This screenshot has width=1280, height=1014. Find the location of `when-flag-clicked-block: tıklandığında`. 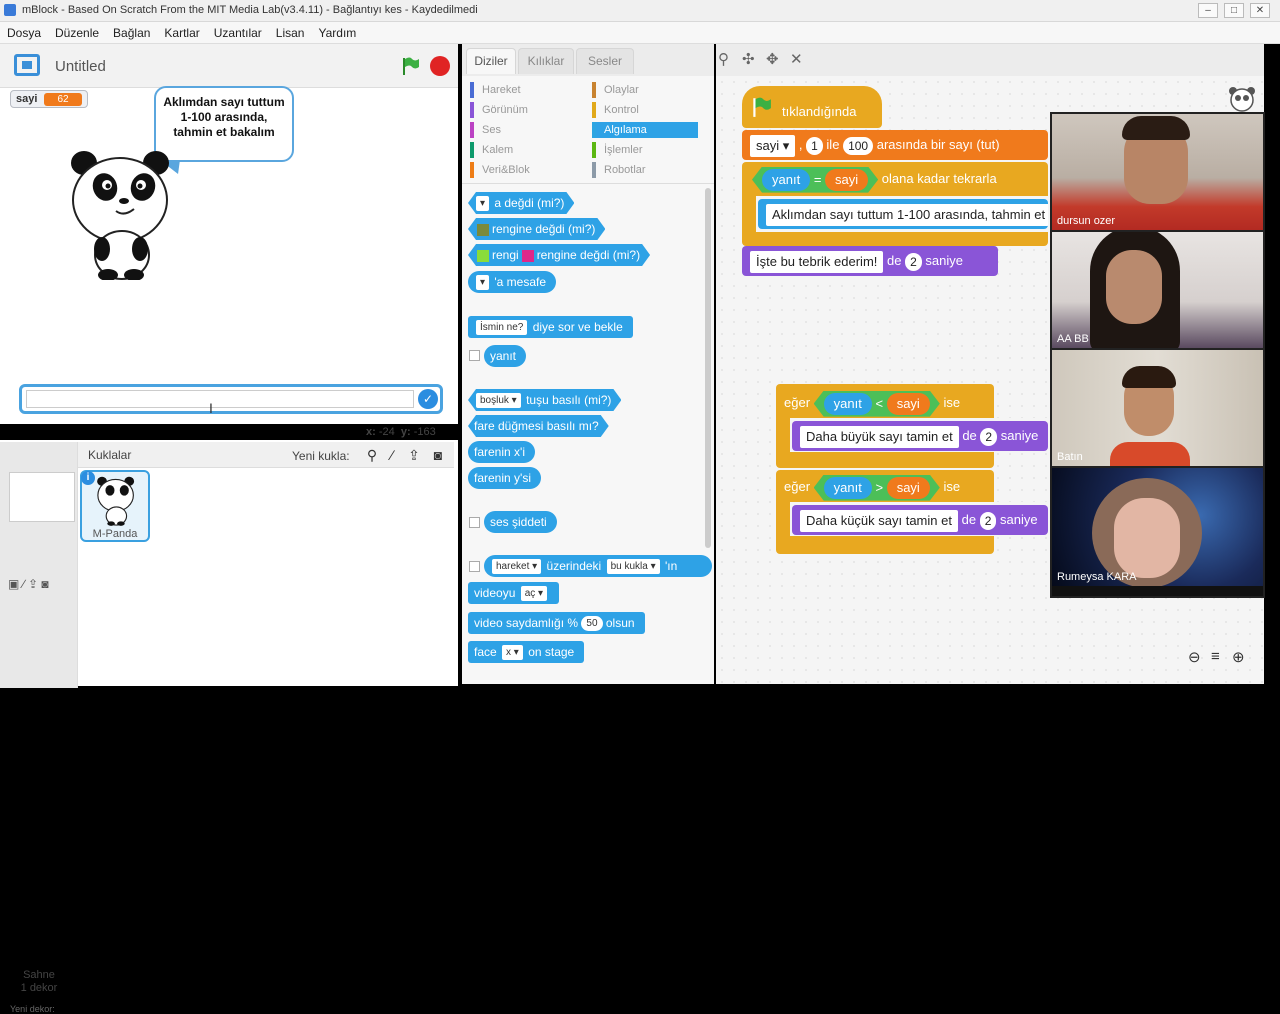

when-flag-clicked-block: tıklandığında is located at coordinates (812, 107).